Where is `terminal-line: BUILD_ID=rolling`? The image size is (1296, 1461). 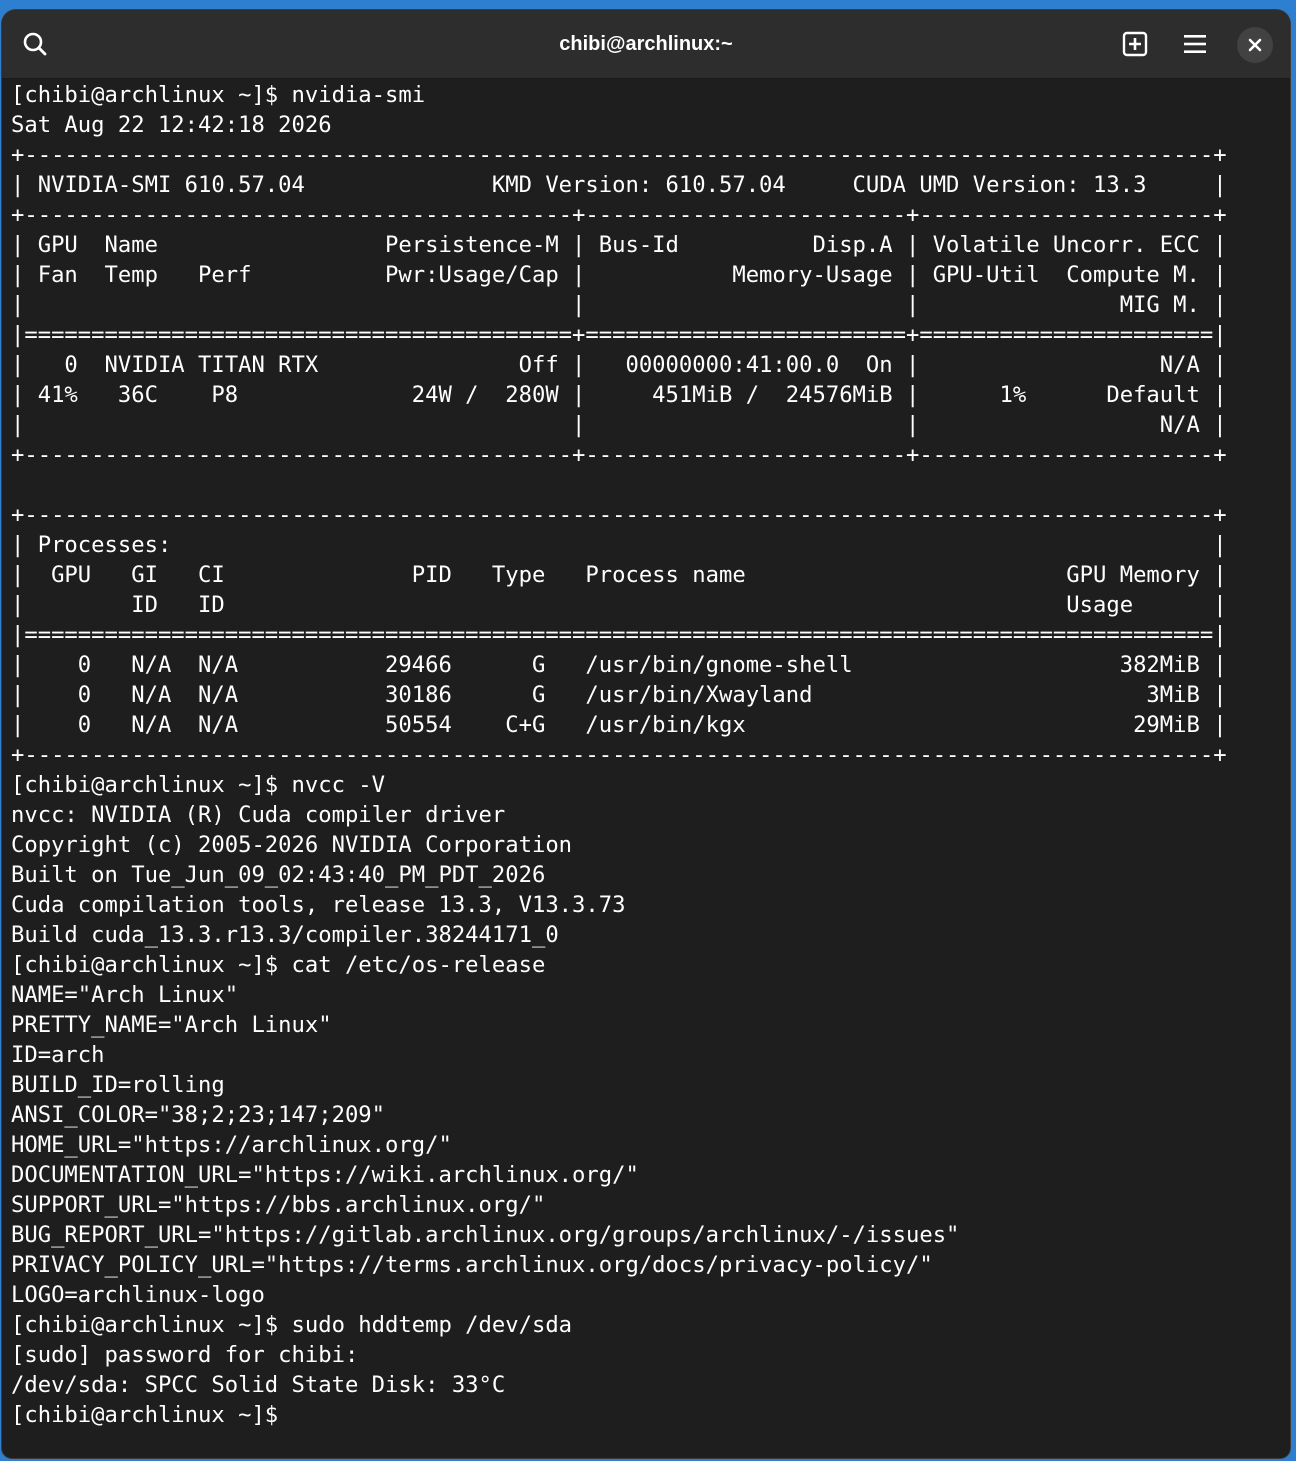 terminal-line: BUILD_ID=rolling is located at coordinates (118, 1085).